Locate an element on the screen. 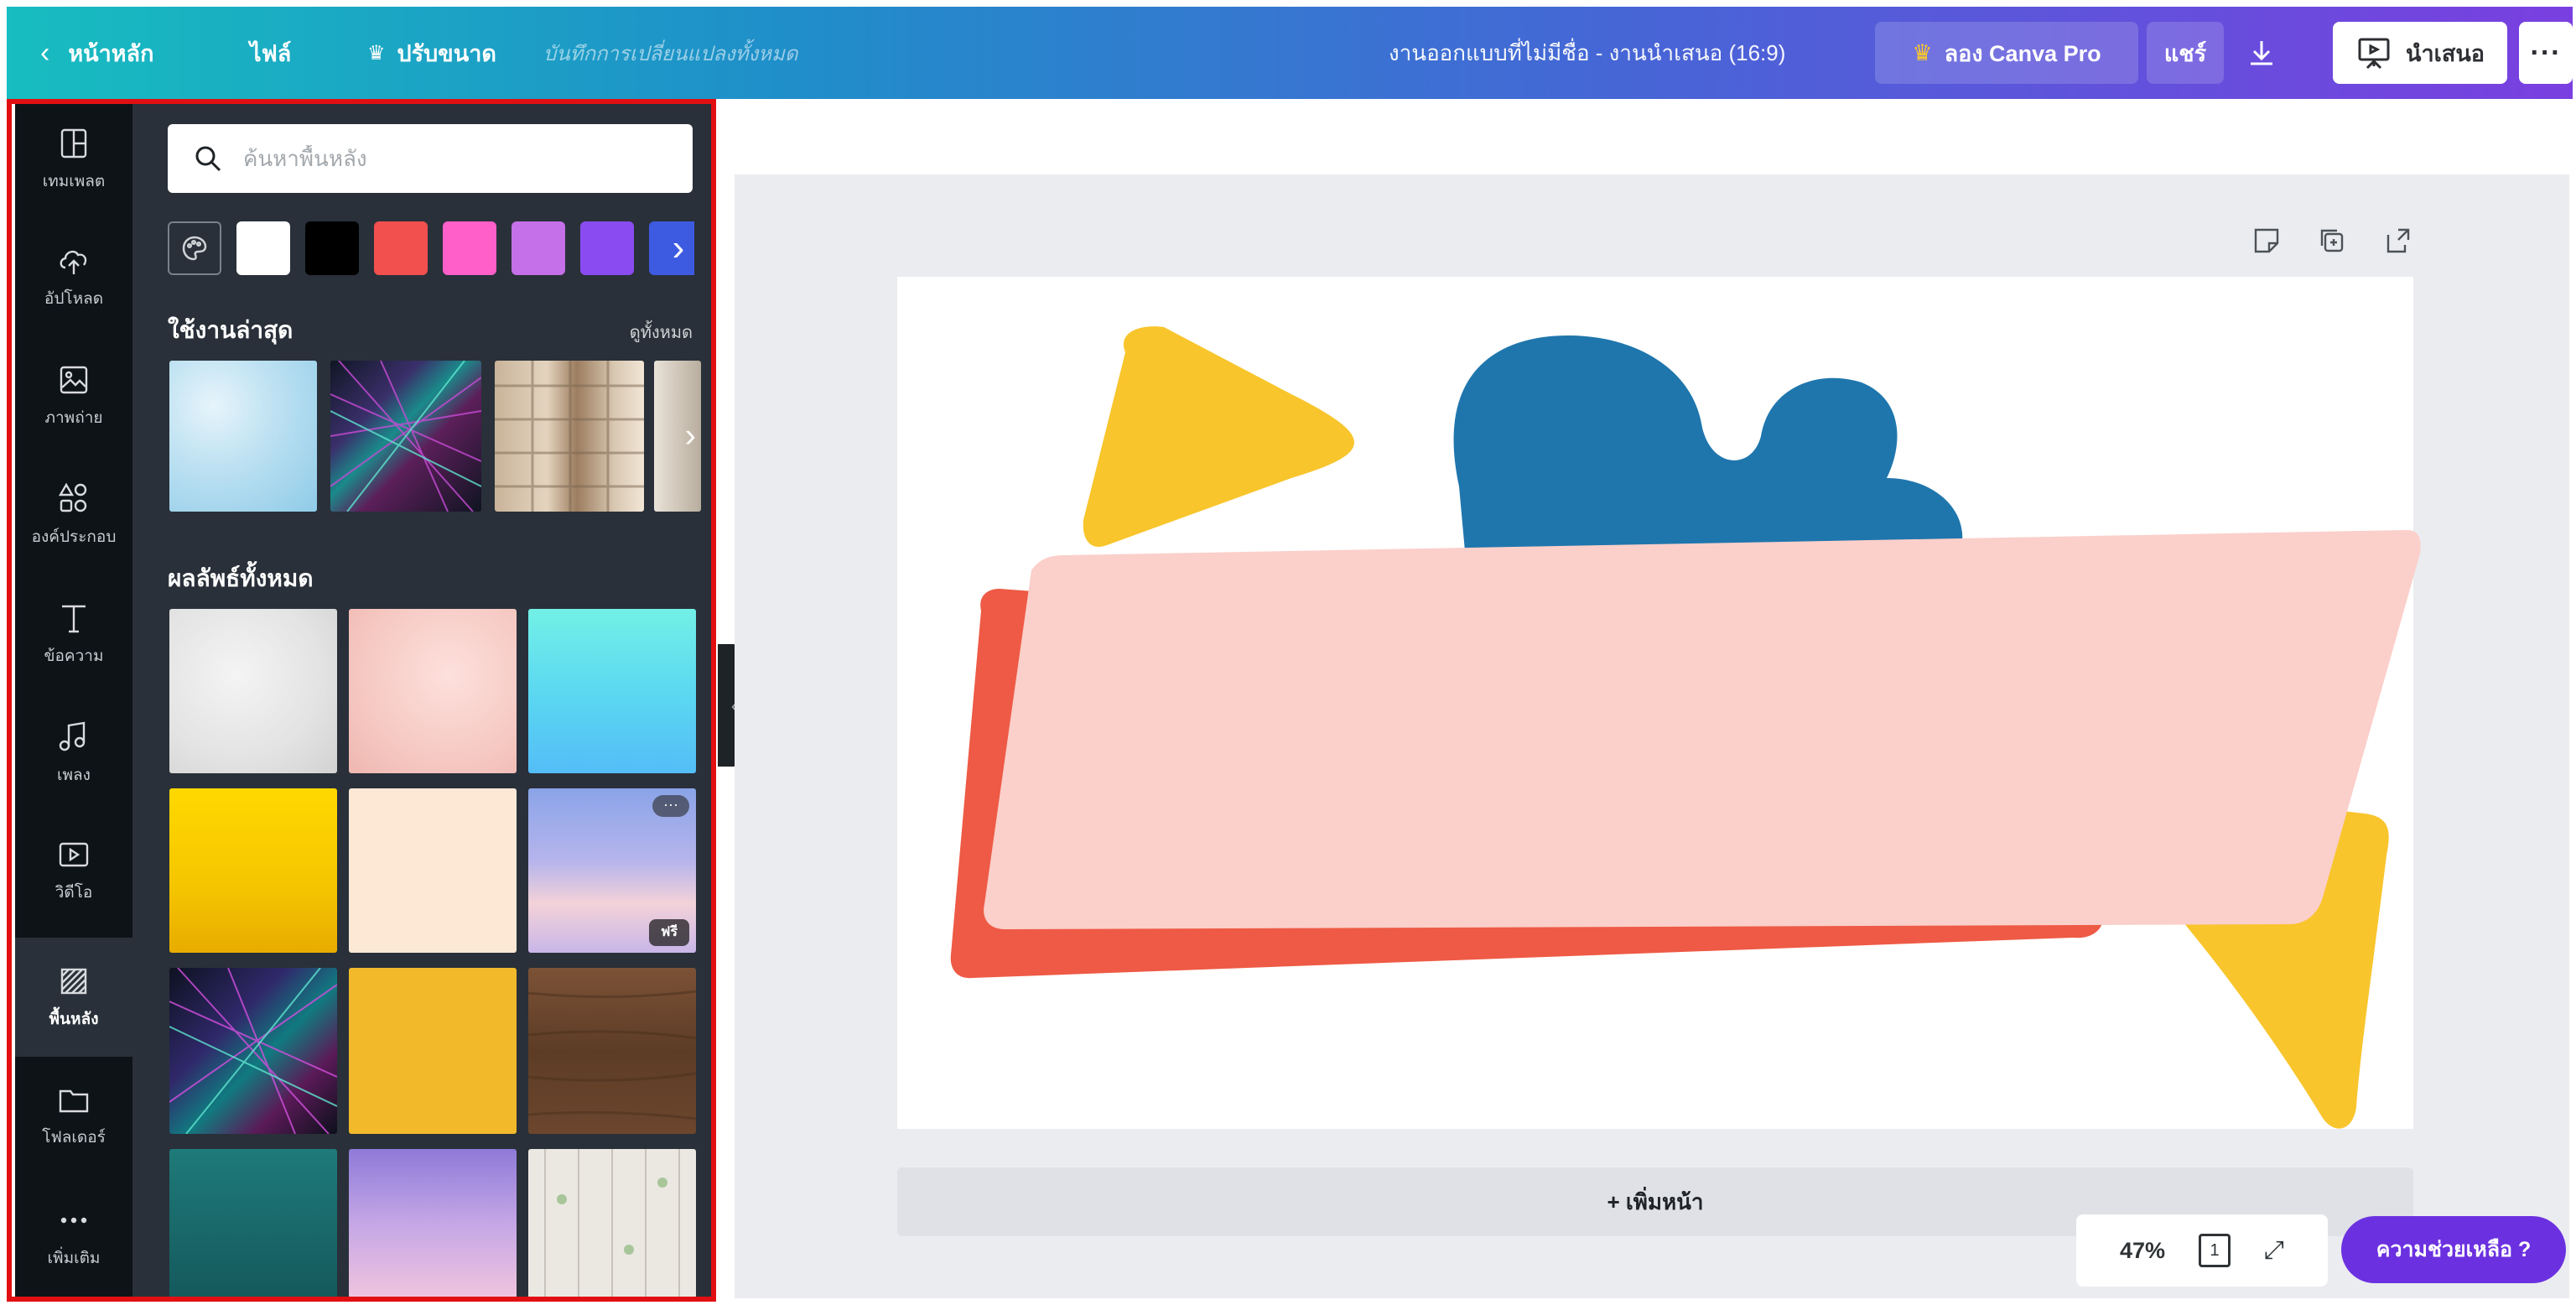 This screenshot has height=1305, width=2576. resize-button: ♛ ปรับขนาด is located at coordinates (431, 53).